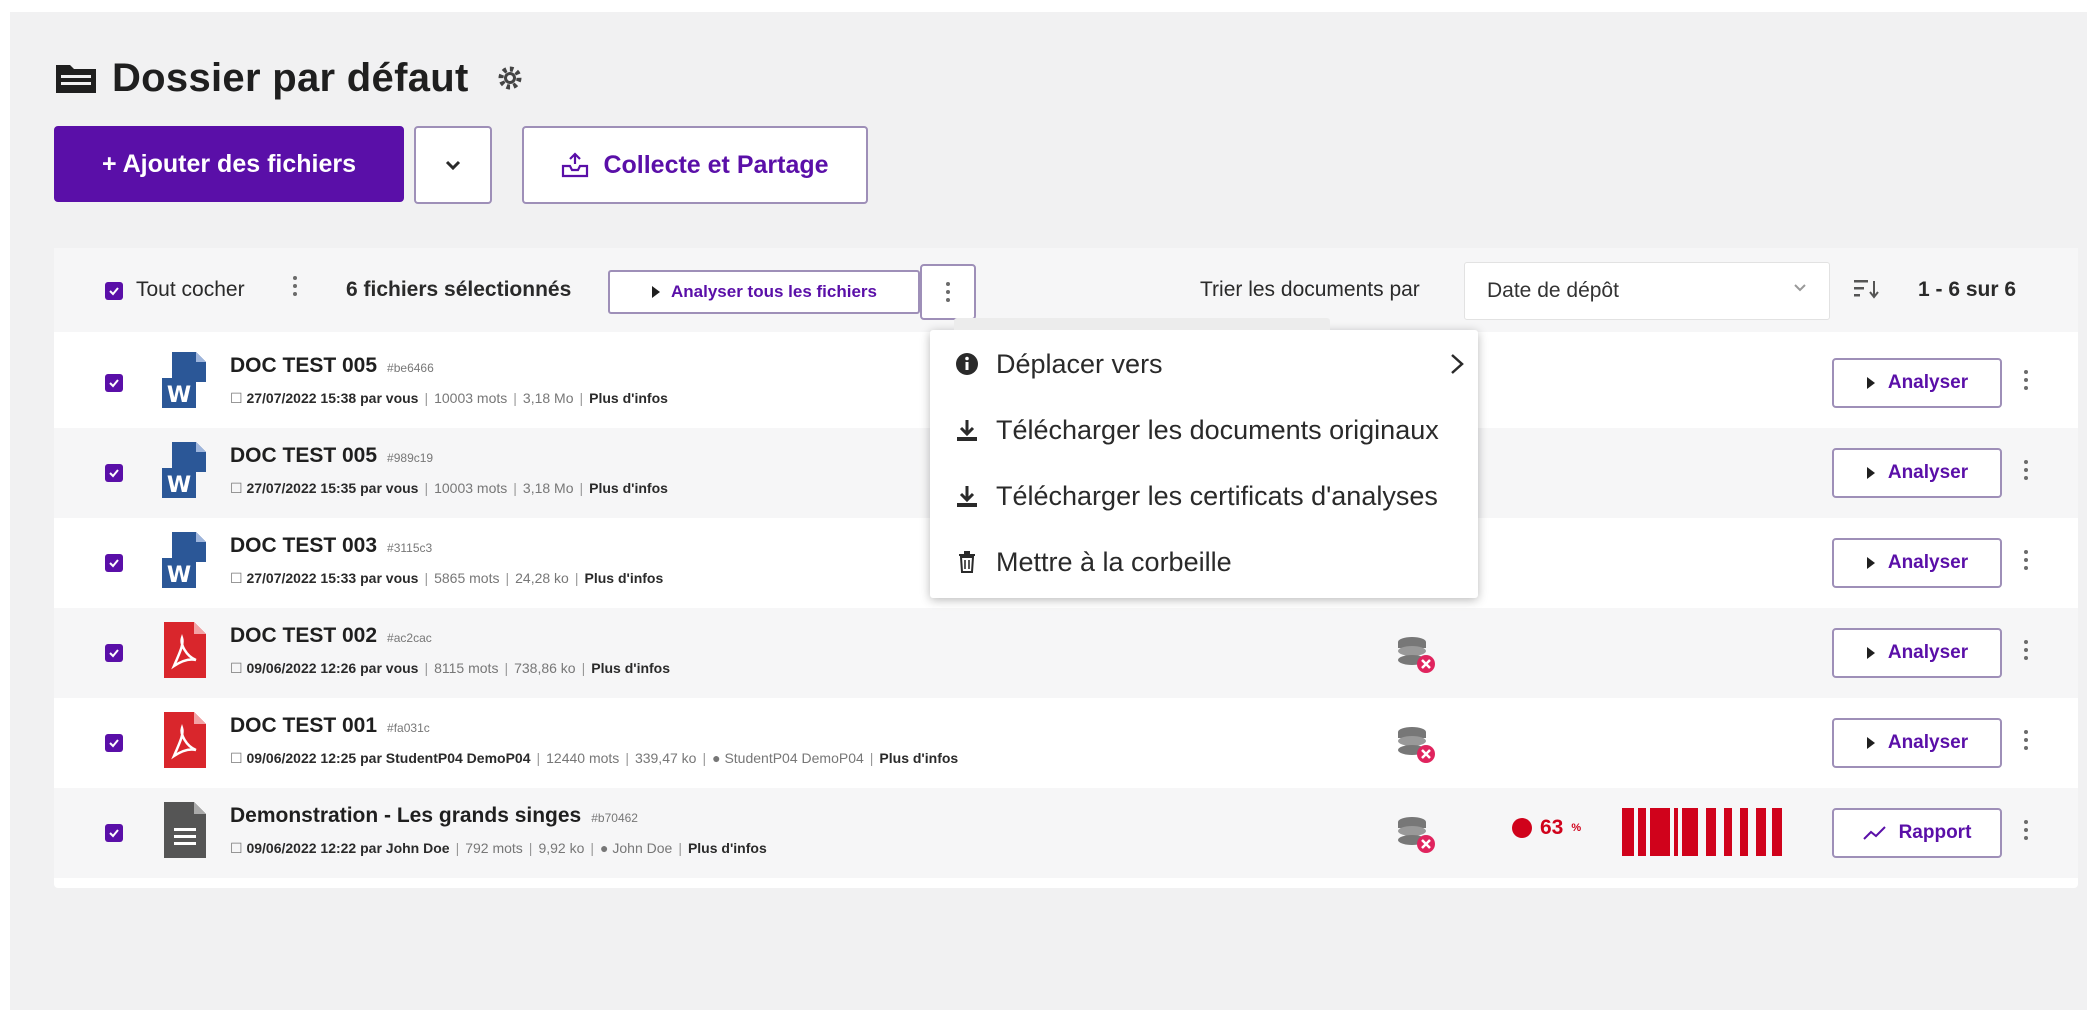 Image resolution: width=2087 pixels, height=1010 pixels. Describe the element at coordinates (764, 292) in the screenshot. I see `analyze-all-button: Analyser tous les fichiers` at that location.